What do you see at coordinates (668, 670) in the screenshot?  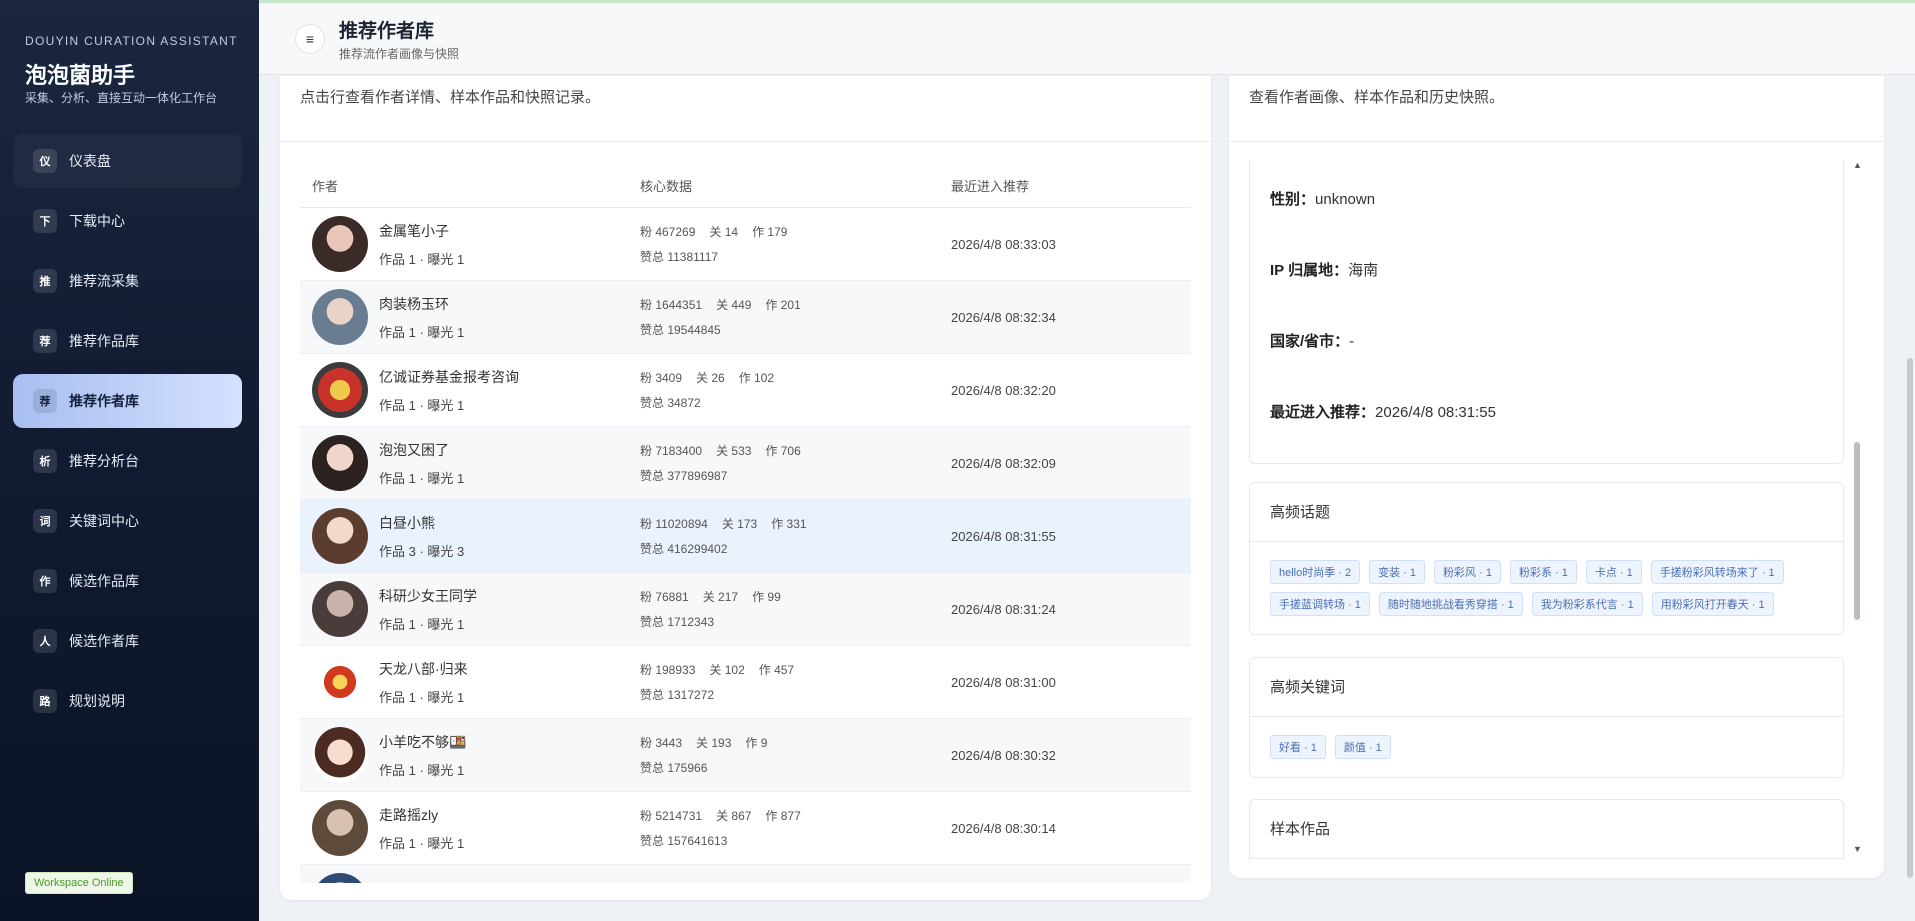 I see `fans-count: 粉 198933` at bounding box center [668, 670].